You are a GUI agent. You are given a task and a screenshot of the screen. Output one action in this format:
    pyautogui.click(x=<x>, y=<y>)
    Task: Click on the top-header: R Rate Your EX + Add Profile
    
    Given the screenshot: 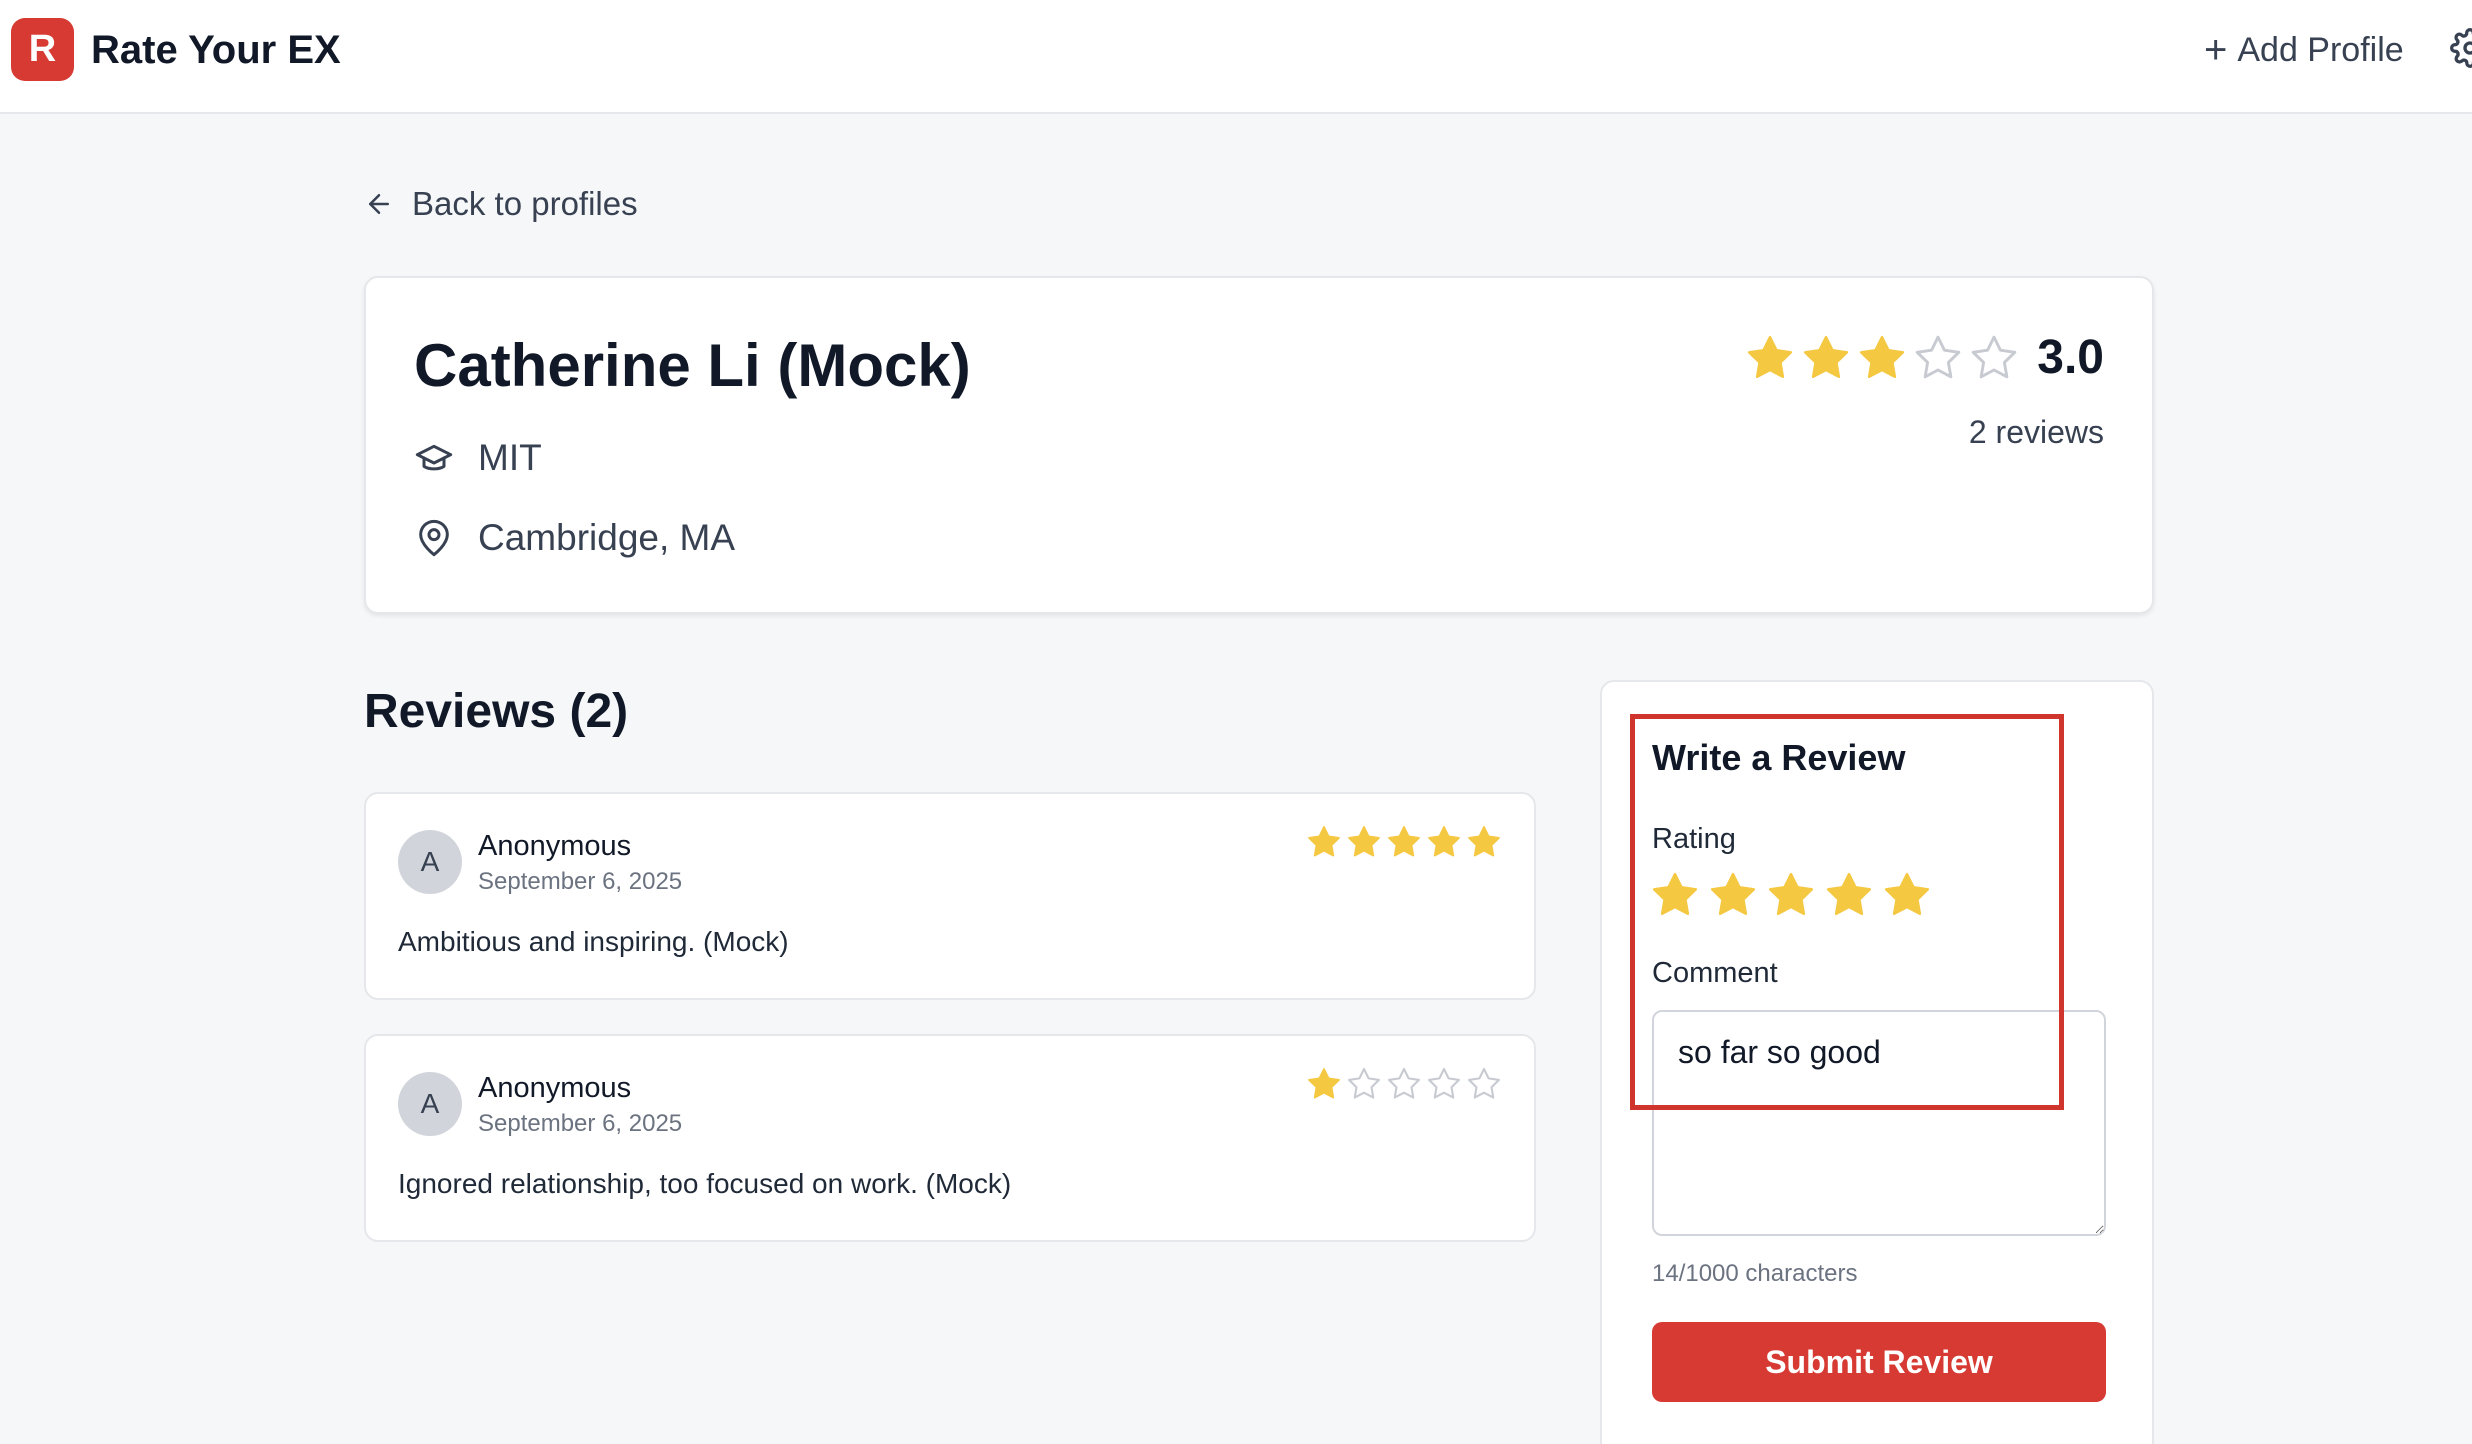 What is the action you would take?
    pyautogui.click(x=1236, y=57)
    